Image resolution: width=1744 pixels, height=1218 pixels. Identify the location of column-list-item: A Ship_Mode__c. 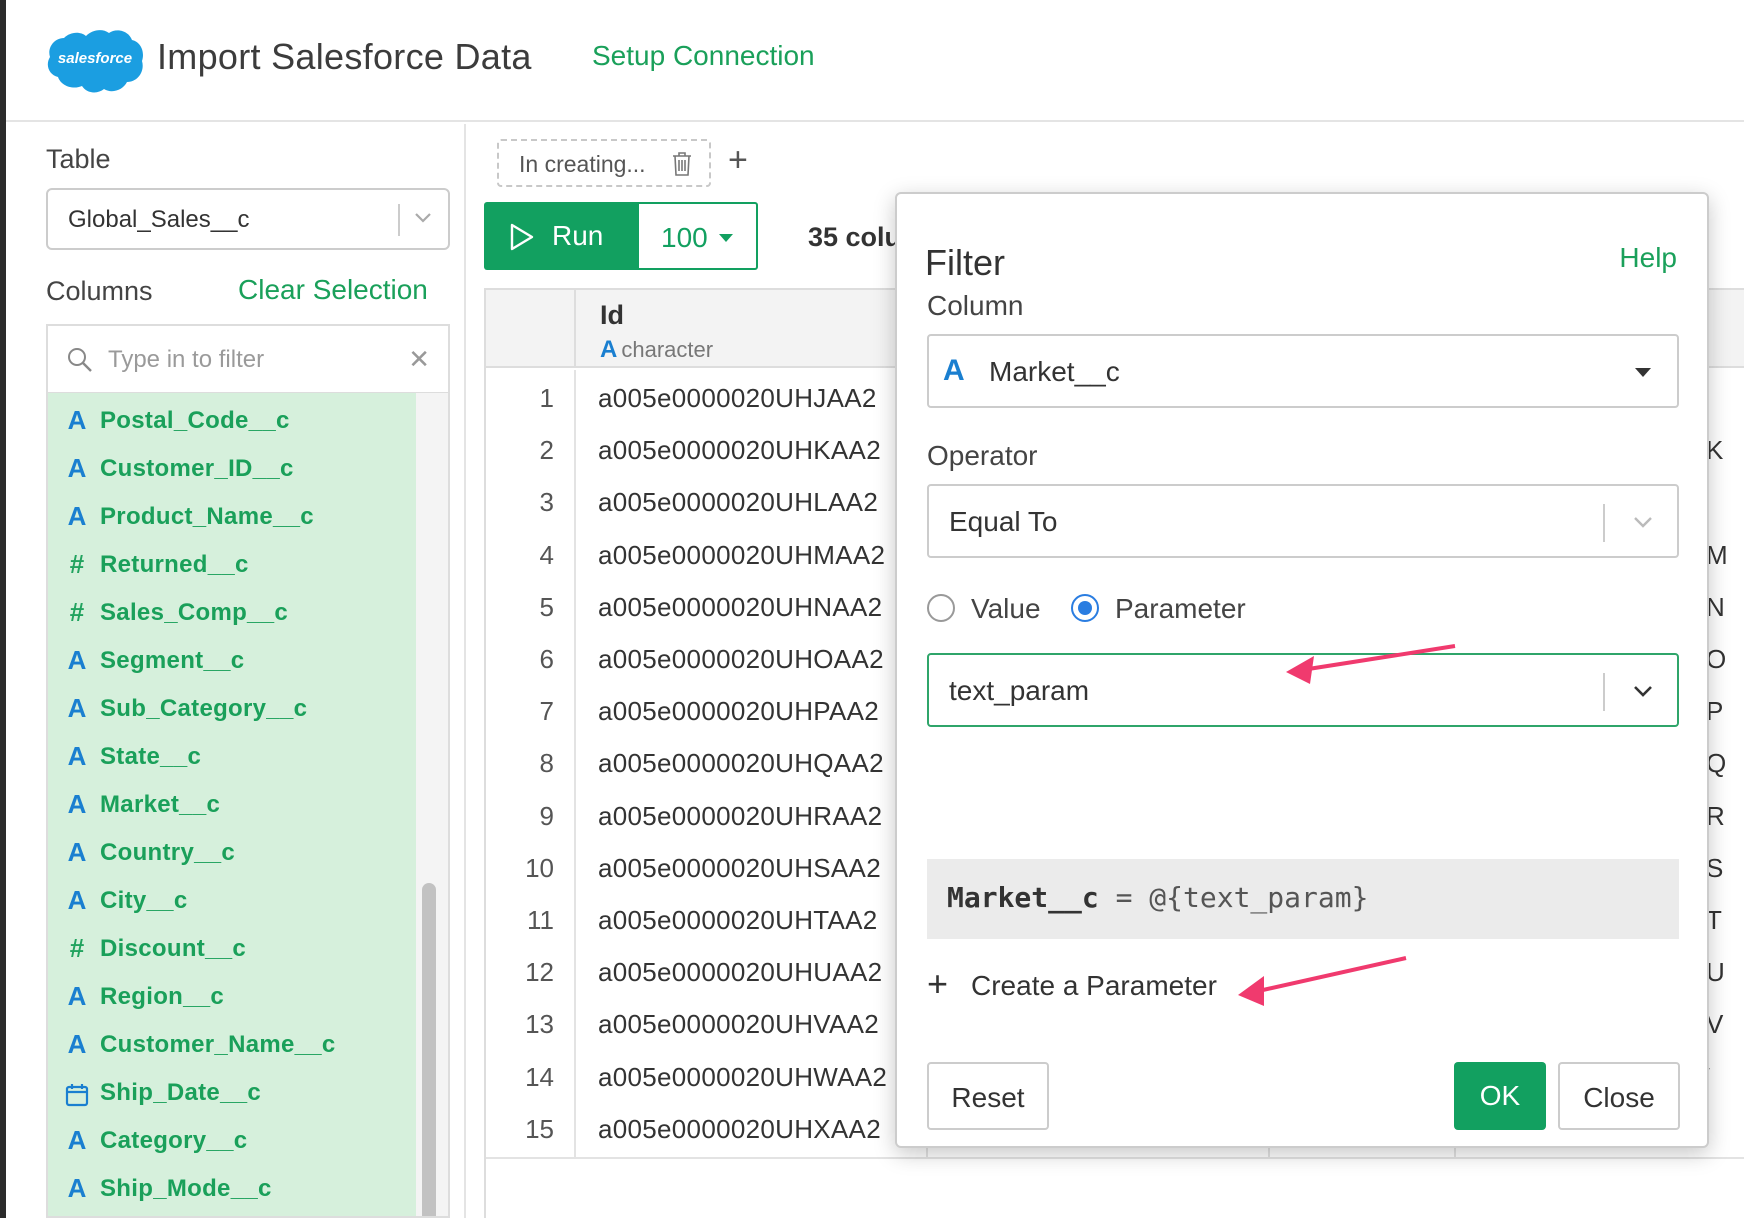
(233, 1194).